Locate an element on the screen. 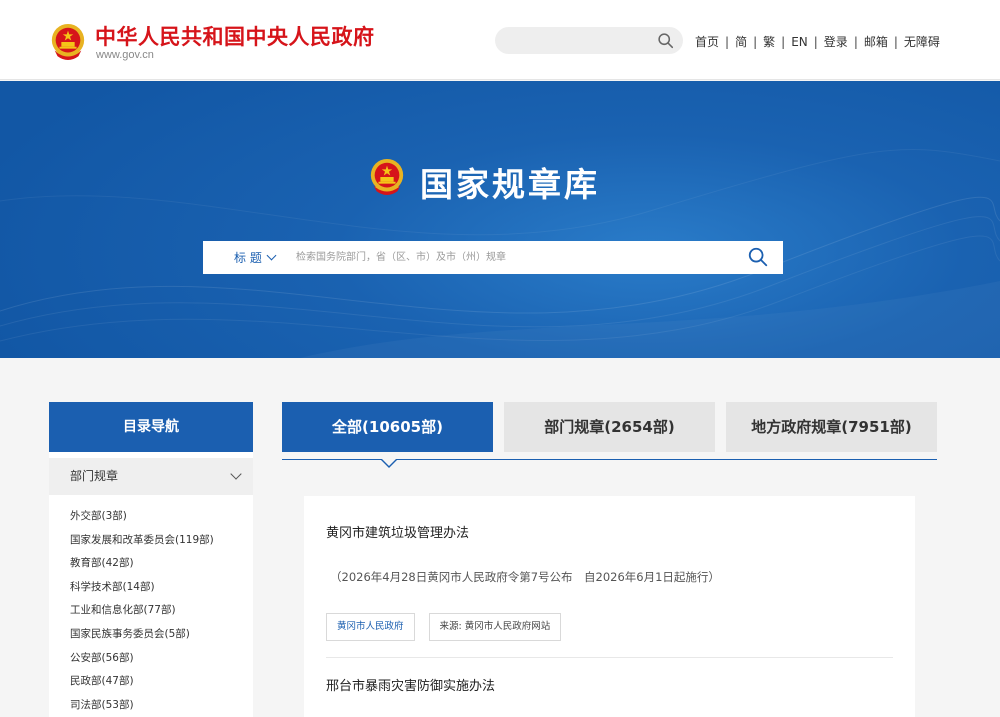 This screenshot has height=717, width=1000. sidebar-item: 国家发展和改革委员会(119部) is located at coordinates (151, 541).